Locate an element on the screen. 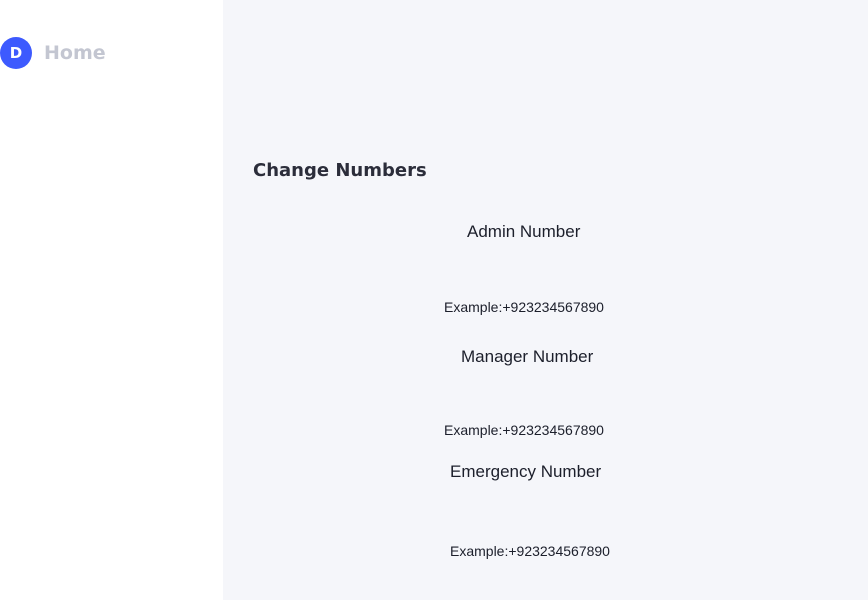  manager-number-label: Manager Number is located at coordinates (527, 356).